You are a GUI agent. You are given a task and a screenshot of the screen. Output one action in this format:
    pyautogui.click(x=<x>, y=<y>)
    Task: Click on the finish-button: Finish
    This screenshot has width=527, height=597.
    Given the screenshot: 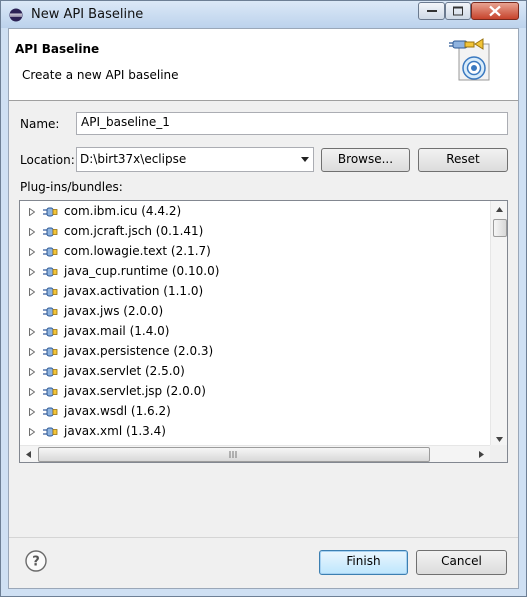 What is the action you would take?
    pyautogui.click(x=363, y=562)
    